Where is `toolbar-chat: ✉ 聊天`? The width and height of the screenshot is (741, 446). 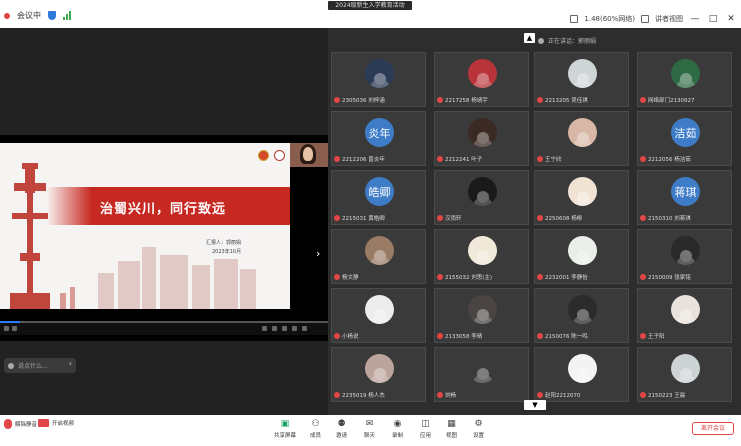 toolbar-chat: ✉ 聊天 is located at coordinates (369, 429).